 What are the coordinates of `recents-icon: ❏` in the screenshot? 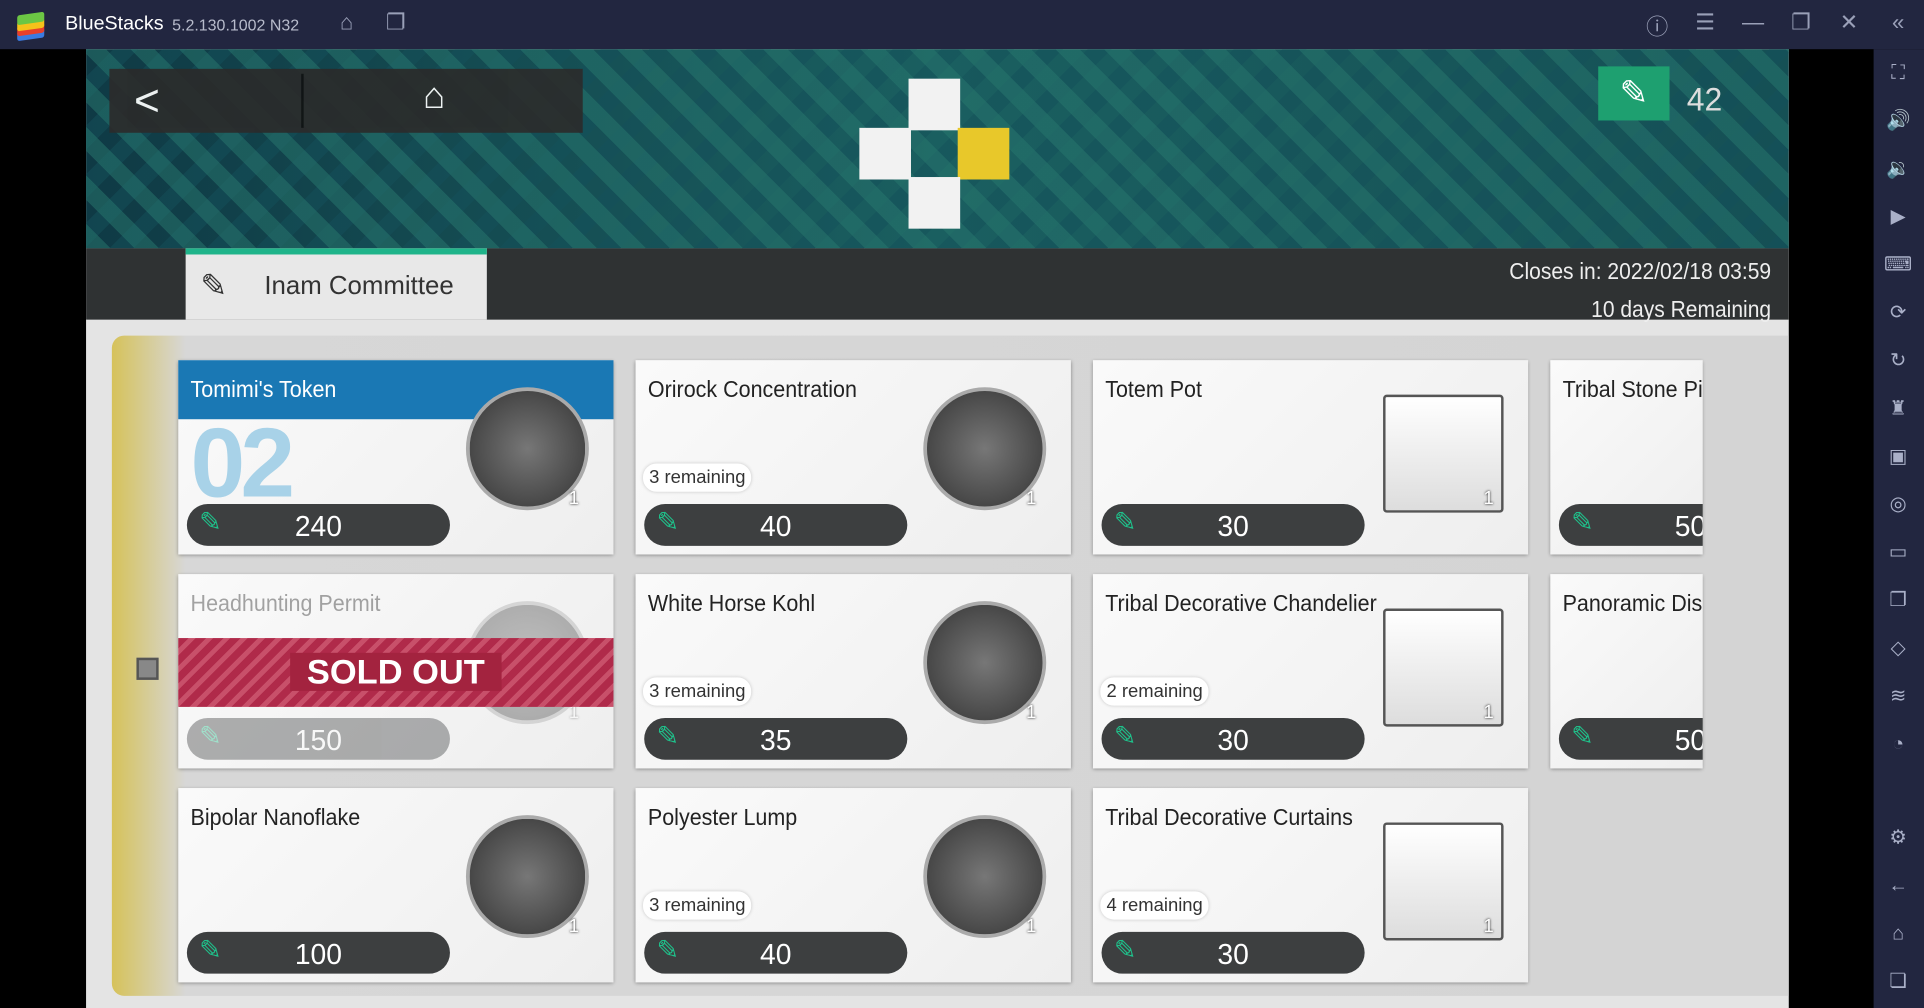 It's located at (1898, 983).